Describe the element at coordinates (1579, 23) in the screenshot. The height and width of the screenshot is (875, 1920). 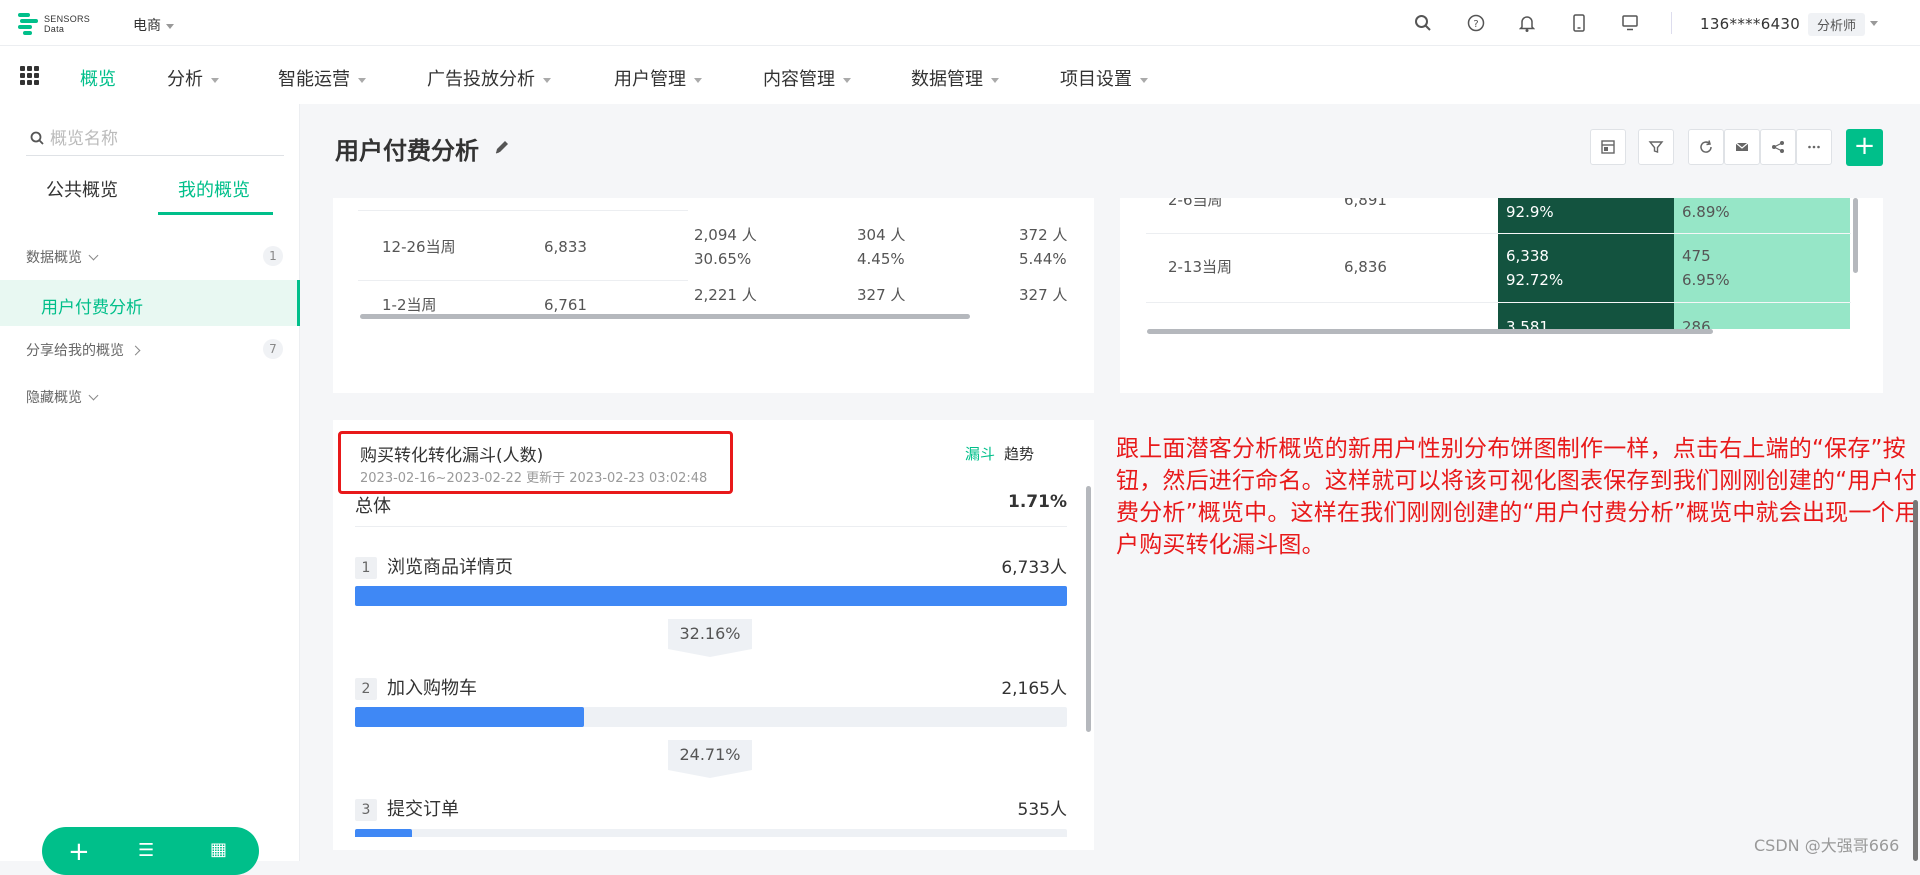
I see `mobile-icon` at that location.